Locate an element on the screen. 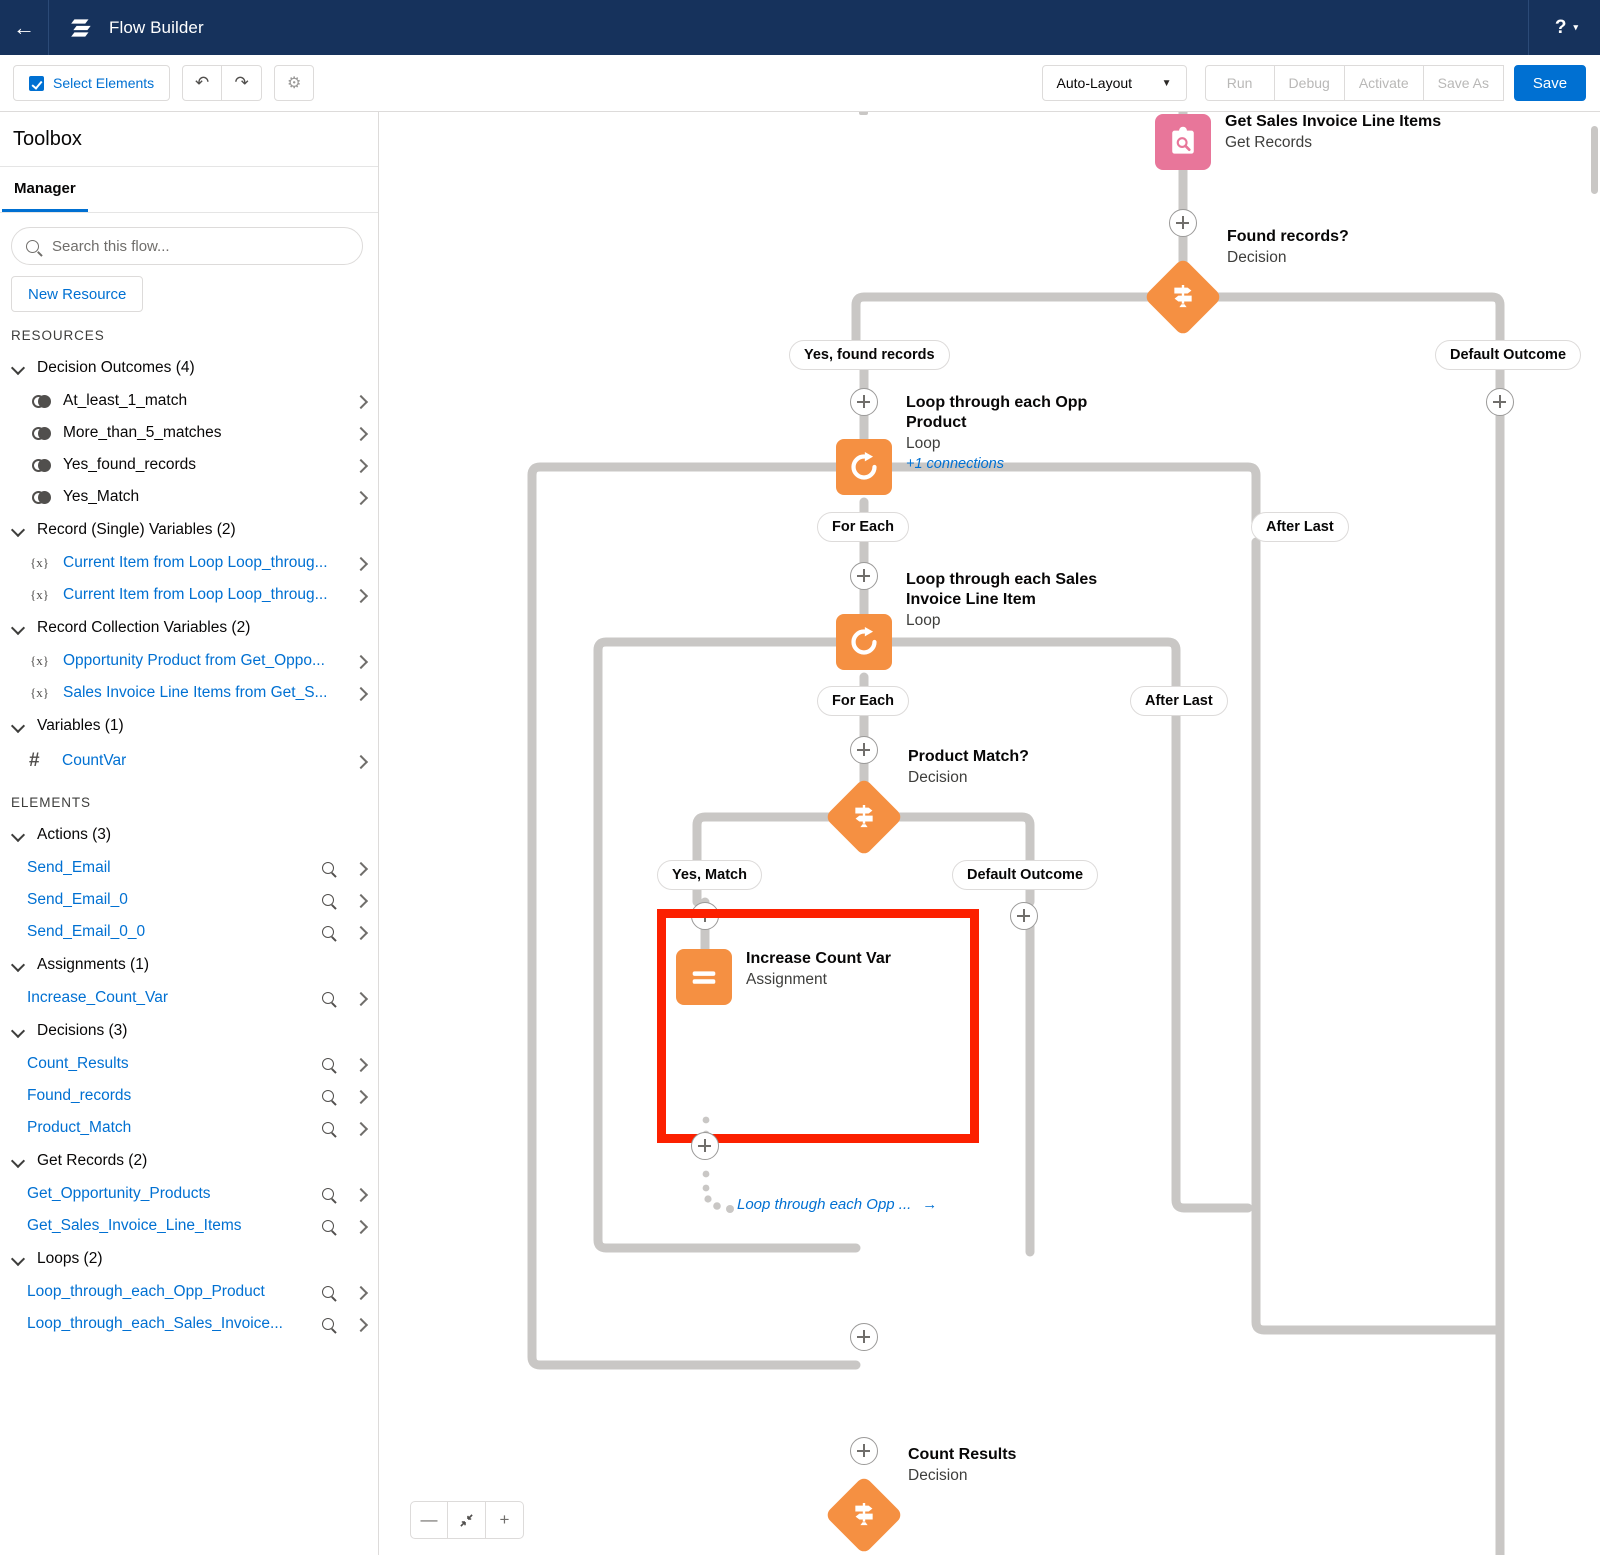 This screenshot has height=1555, width=1600. node-label-group: Found records? Decision is located at coordinates (1342, 247).